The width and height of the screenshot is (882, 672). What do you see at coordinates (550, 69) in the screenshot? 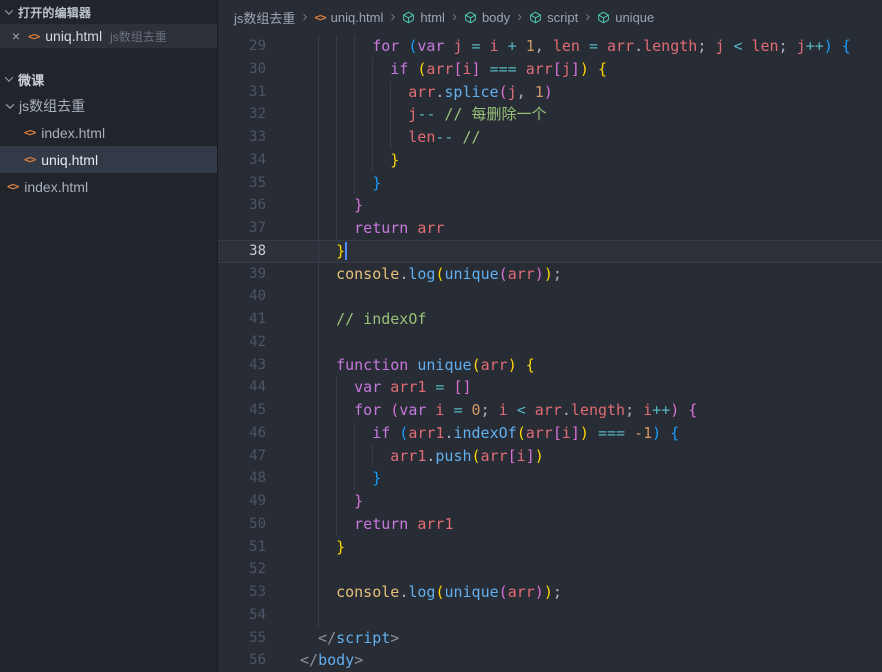
I see `code-line-30: 30 if (arr[i] === arr[j]) {` at bounding box center [550, 69].